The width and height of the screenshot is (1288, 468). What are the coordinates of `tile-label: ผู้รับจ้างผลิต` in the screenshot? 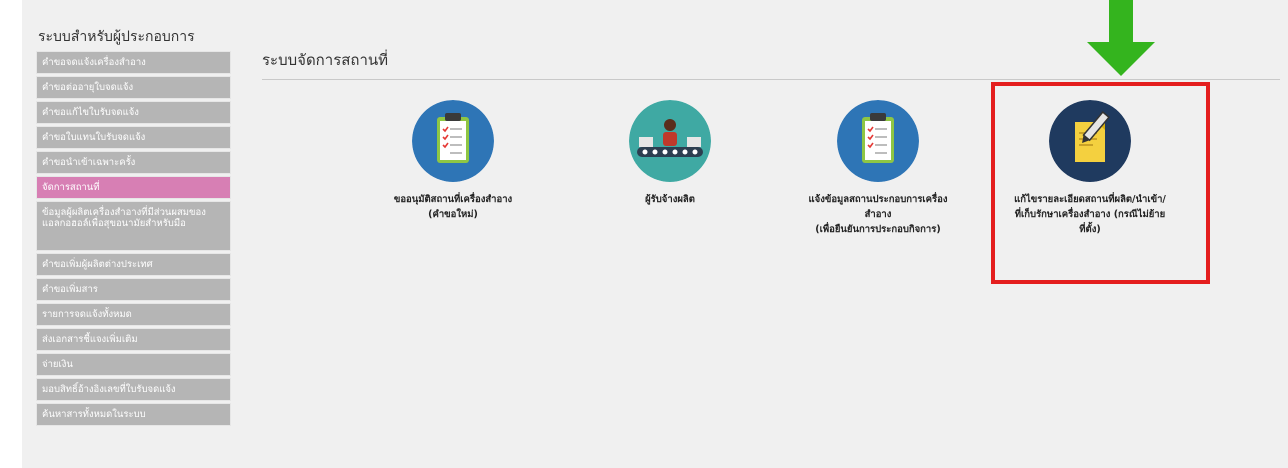 It's located at (670, 199).